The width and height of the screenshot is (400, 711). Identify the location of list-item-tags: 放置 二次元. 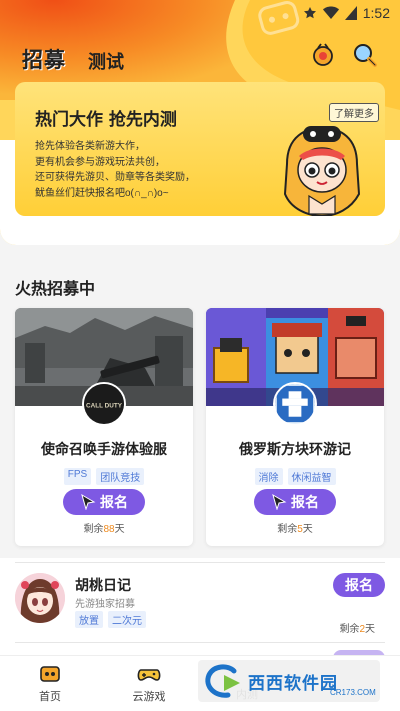
(110, 619).